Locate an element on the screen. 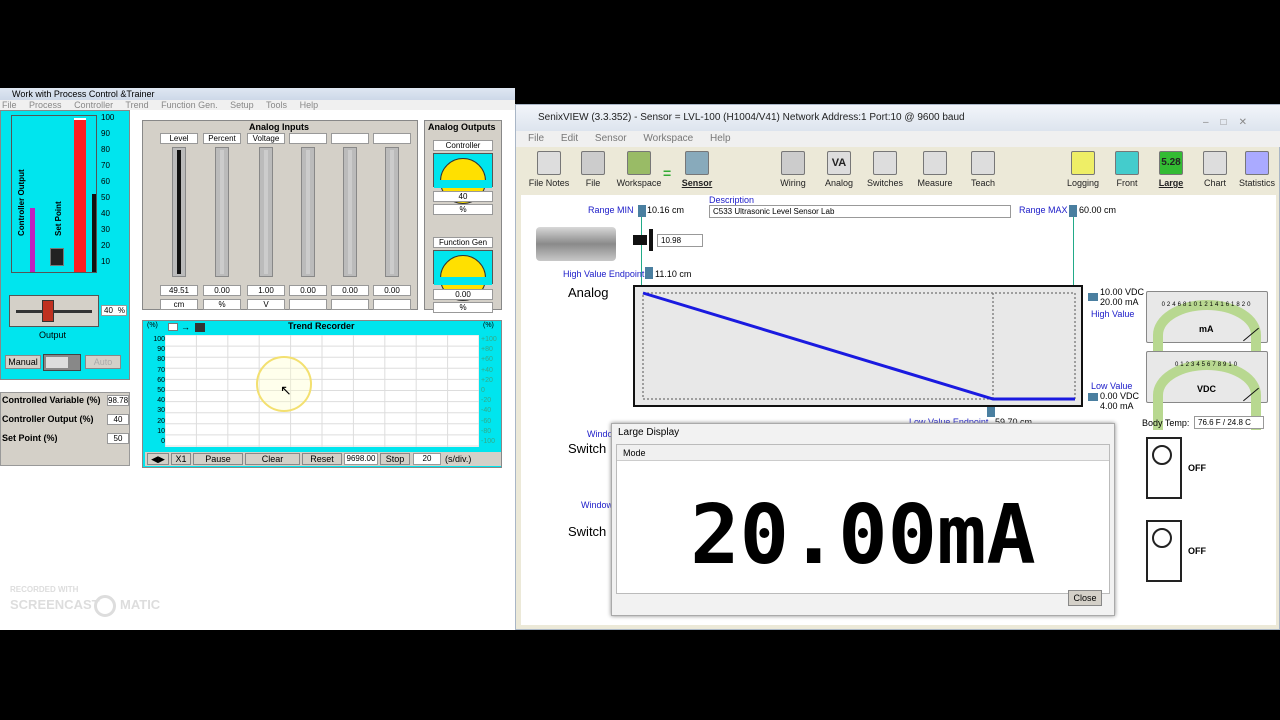 Image resolution: width=1280 pixels, height=720 pixels. toolbar-file-notes-button: File Notes is located at coordinates (549, 169).